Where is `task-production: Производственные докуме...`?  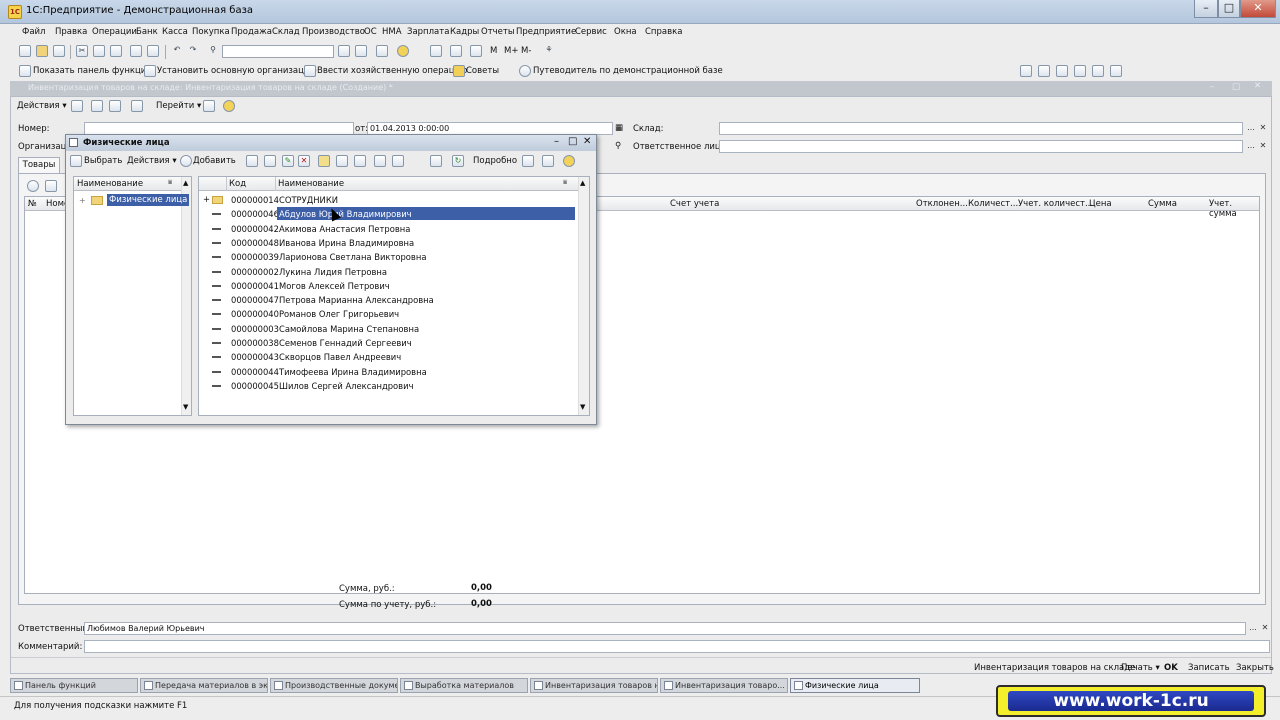 task-production: Производственные докуме... is located at coordinates (334, 685).